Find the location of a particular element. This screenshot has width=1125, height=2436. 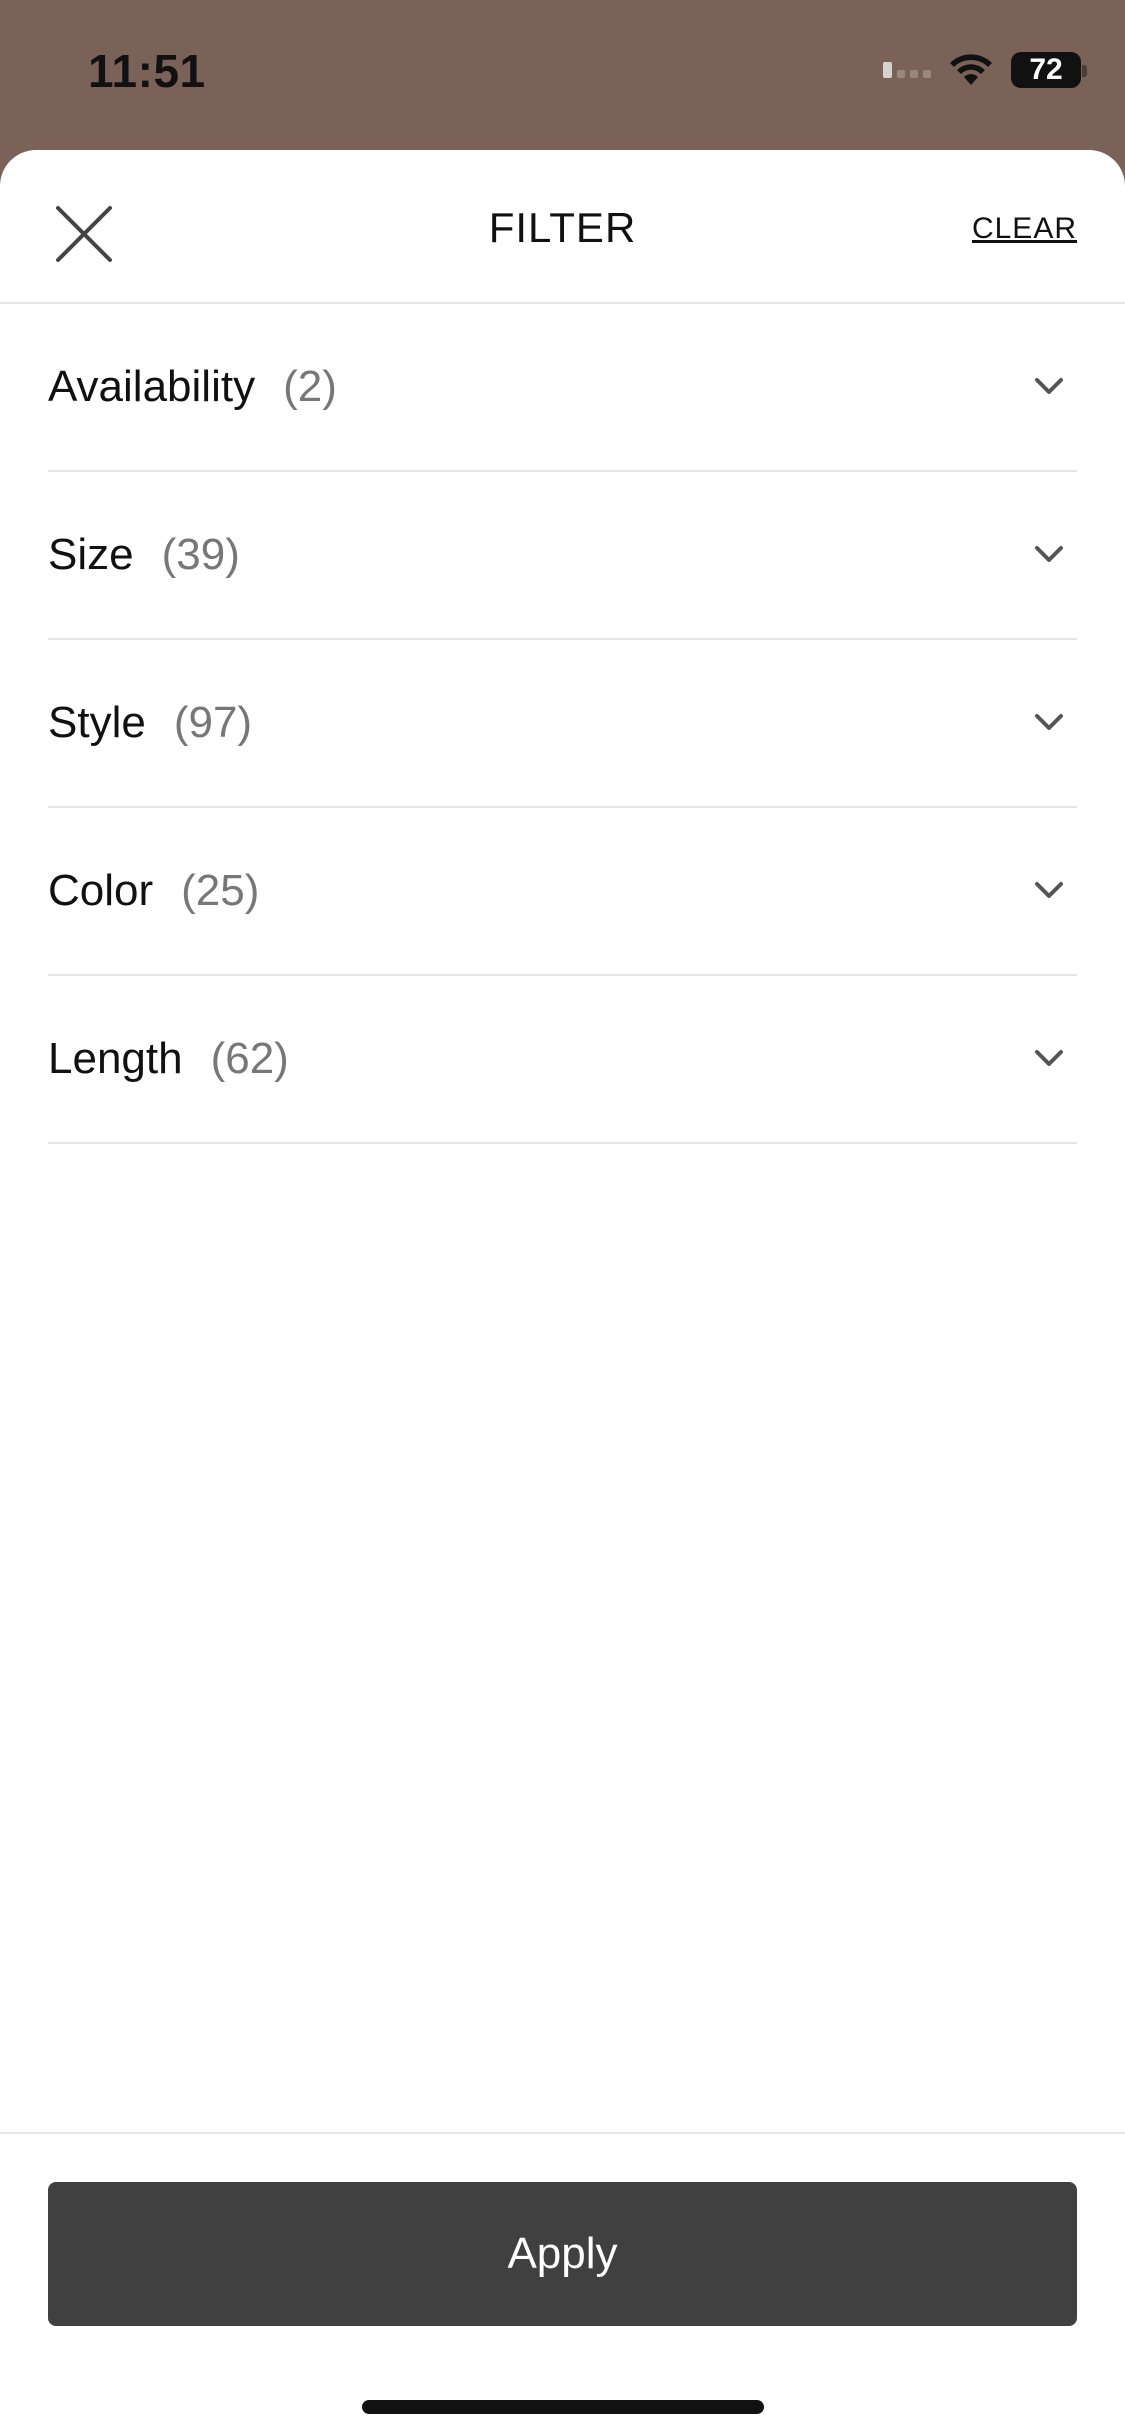

page-title: FILTER is located at coordinates (562, 227).